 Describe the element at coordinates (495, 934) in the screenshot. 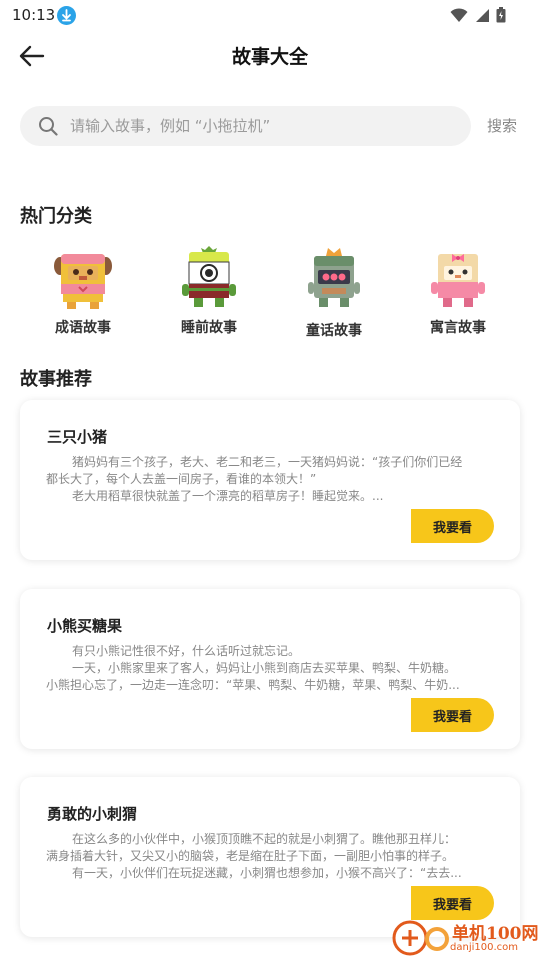

I see `watermark-title: 单机100网` at that location.